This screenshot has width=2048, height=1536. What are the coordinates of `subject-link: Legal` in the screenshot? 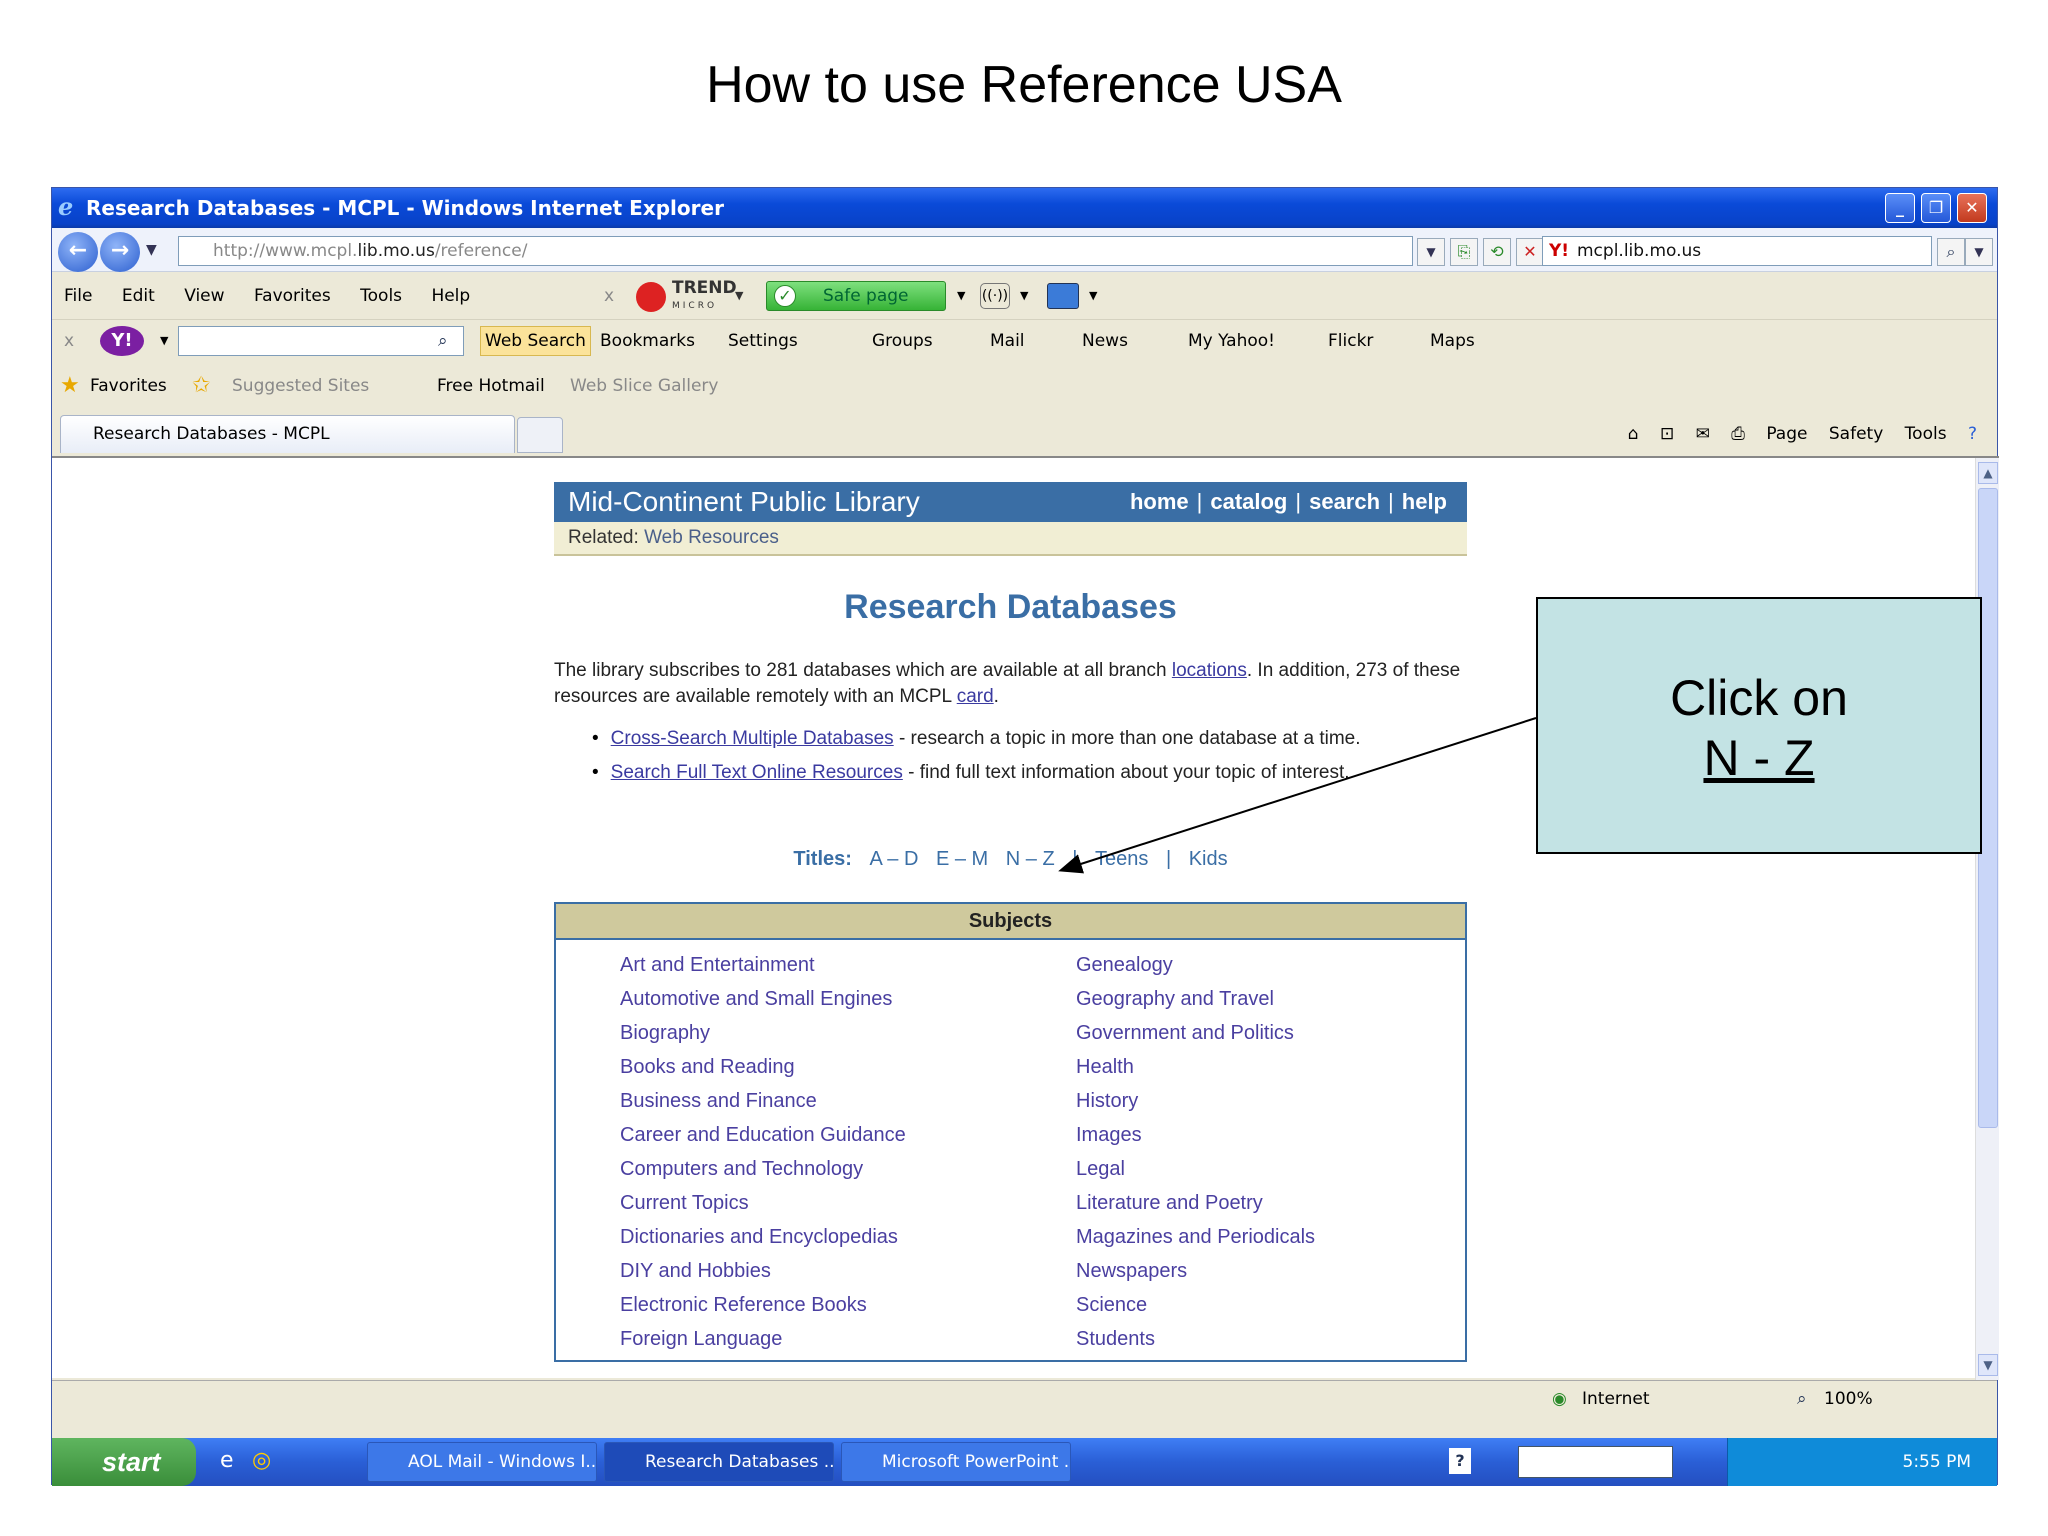 It's located at (1296, 1169).